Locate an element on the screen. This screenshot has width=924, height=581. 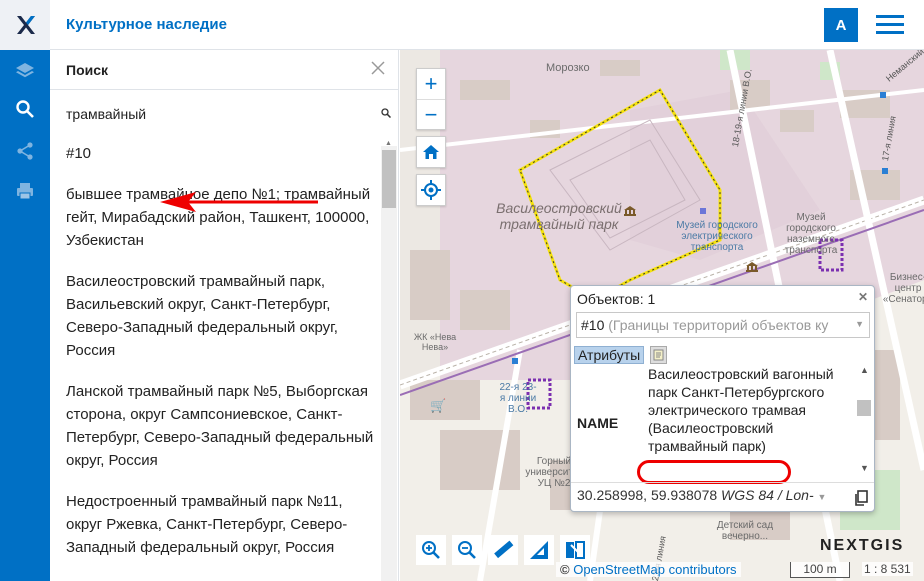
map-scale-ratio: 1 : 8 531 is located at coordinates (887, 569).